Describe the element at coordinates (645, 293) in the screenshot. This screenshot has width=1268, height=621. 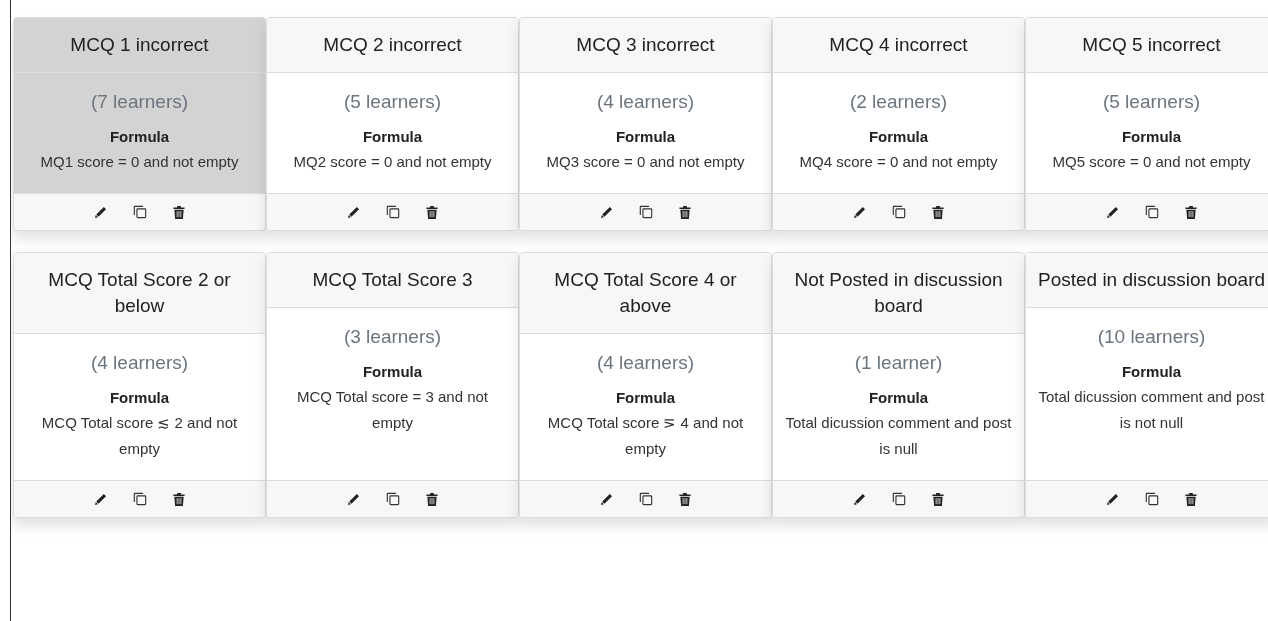
I see `card-title: MCQ Total Score 4 or above` at that location.